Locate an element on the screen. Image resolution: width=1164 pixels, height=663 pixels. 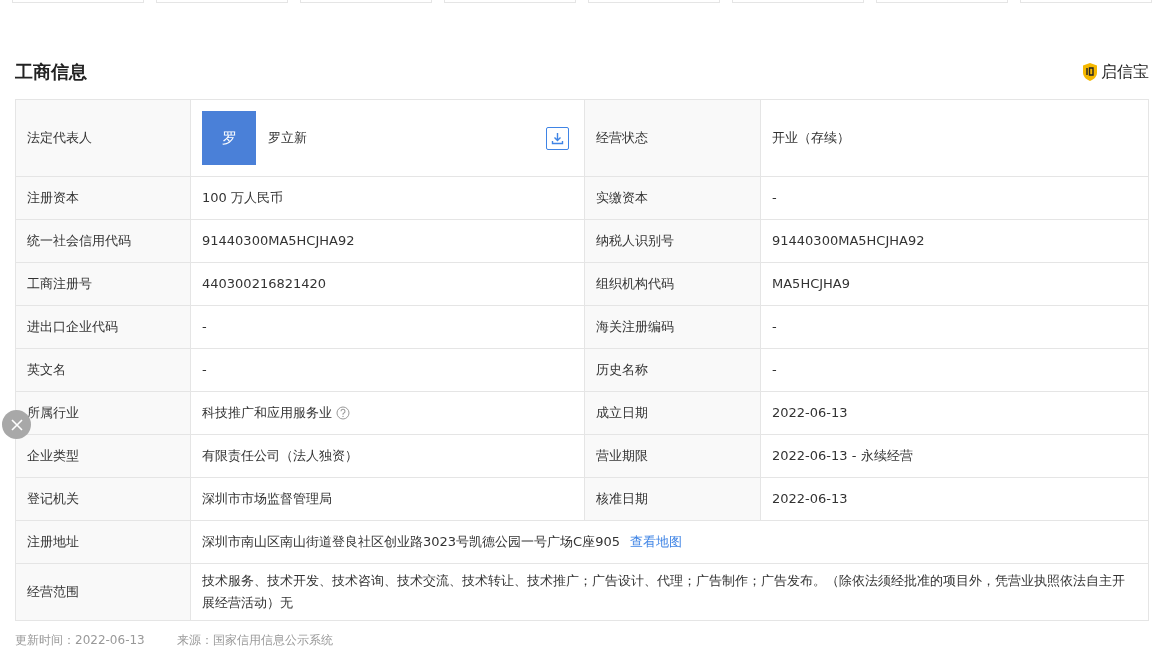
download-icon is located at coordinates (557, 138).